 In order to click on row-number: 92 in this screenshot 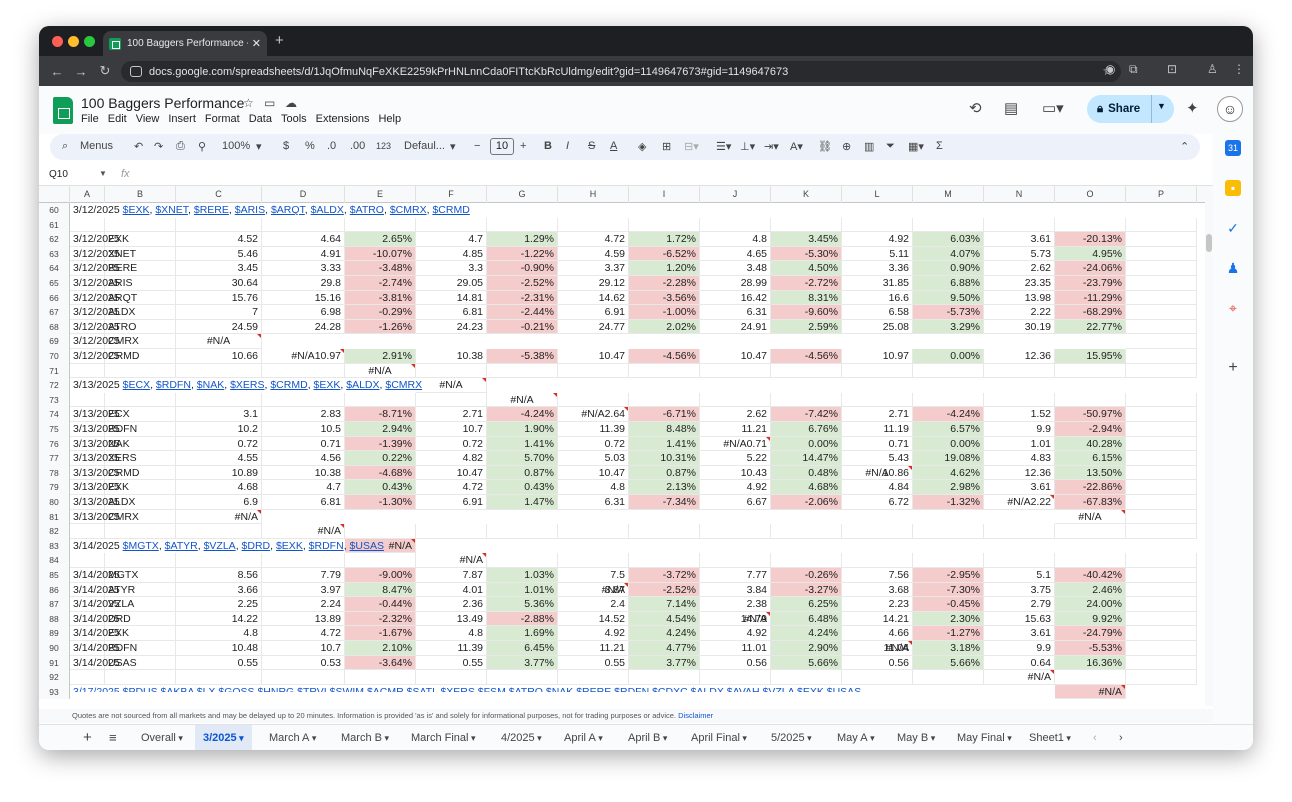, I will do `click(54, 677)`.